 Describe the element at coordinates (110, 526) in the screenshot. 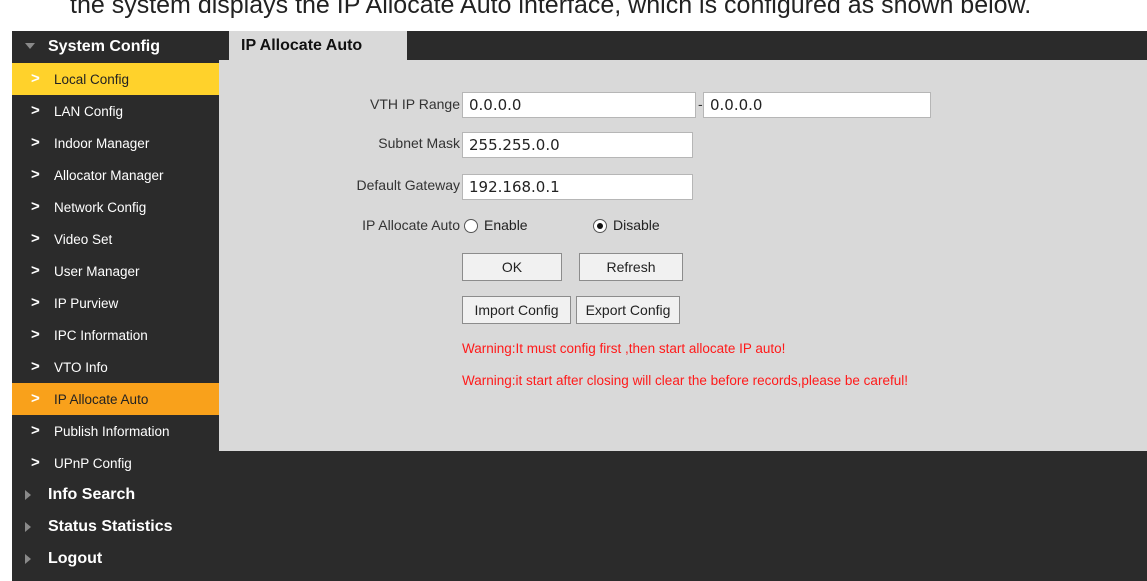

I see `section-label: Status Statistics` at that location.